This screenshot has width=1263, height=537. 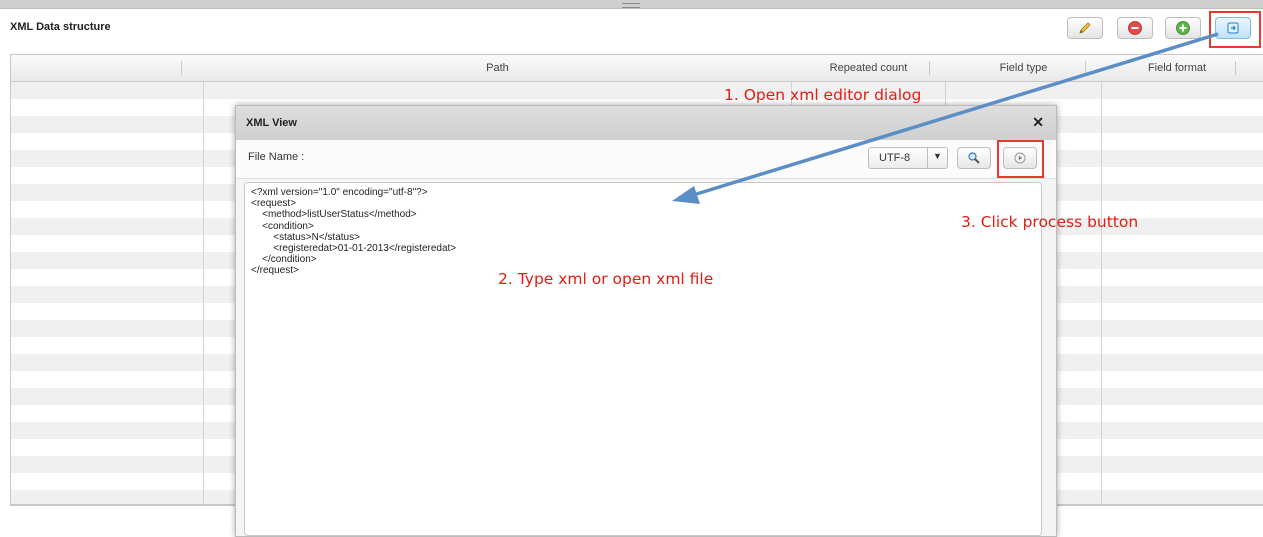 I want to click on column-header-select, so click(x=107, y=68).